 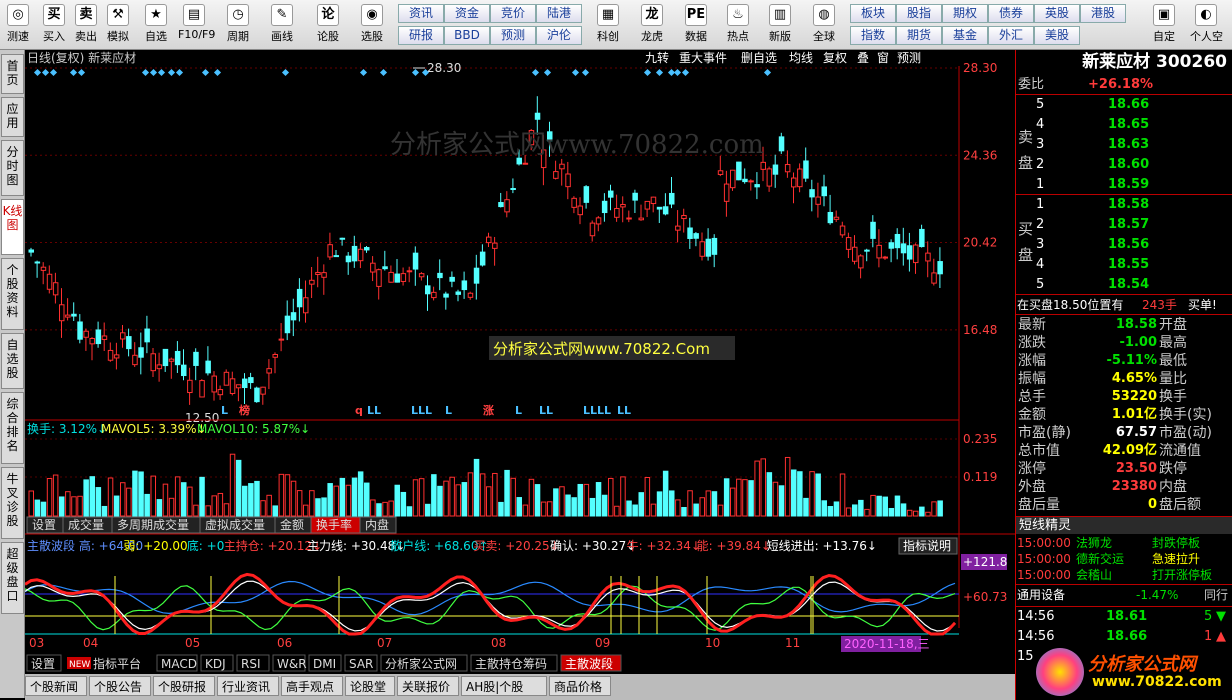 What do you see at coordinates (1057, 13) in the screenshot?
I see `quick-button: 英股` at bounding box center [1057, 13].